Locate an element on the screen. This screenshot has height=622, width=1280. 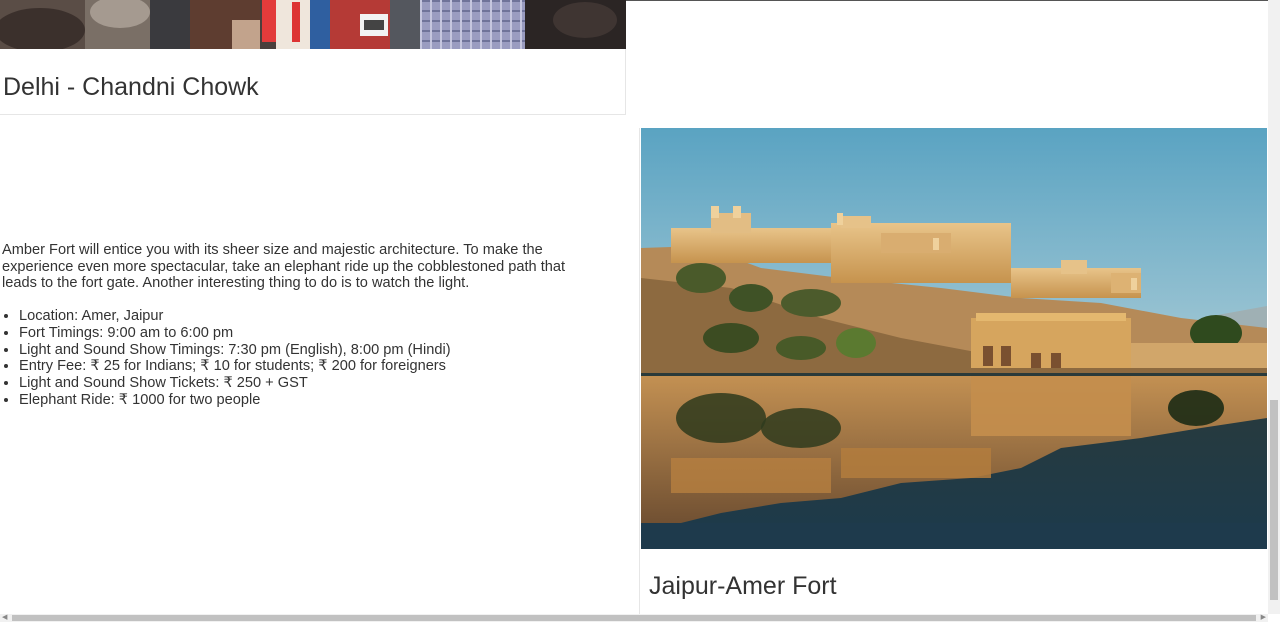
scroll-left-icon: ◀ is located at coordinates (4, 618).